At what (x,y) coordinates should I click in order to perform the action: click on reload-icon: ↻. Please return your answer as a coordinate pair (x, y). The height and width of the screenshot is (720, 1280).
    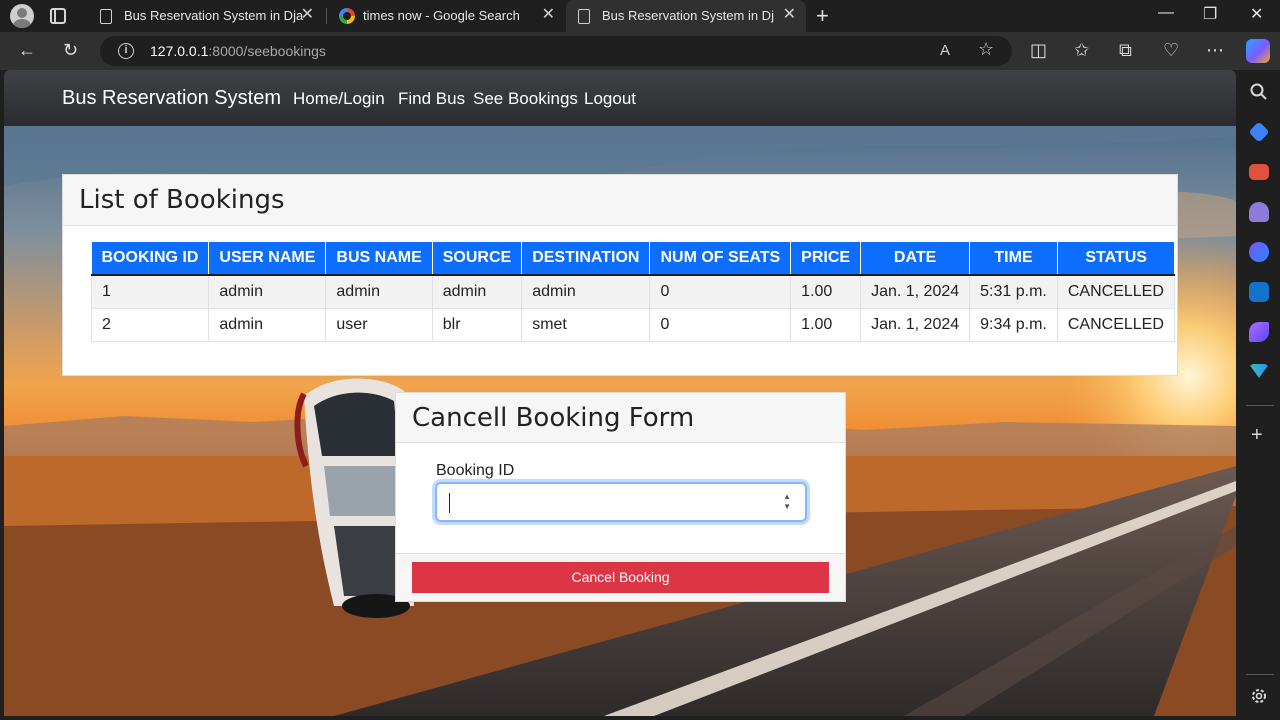
    Looking at the image, I should click on (70, 50).